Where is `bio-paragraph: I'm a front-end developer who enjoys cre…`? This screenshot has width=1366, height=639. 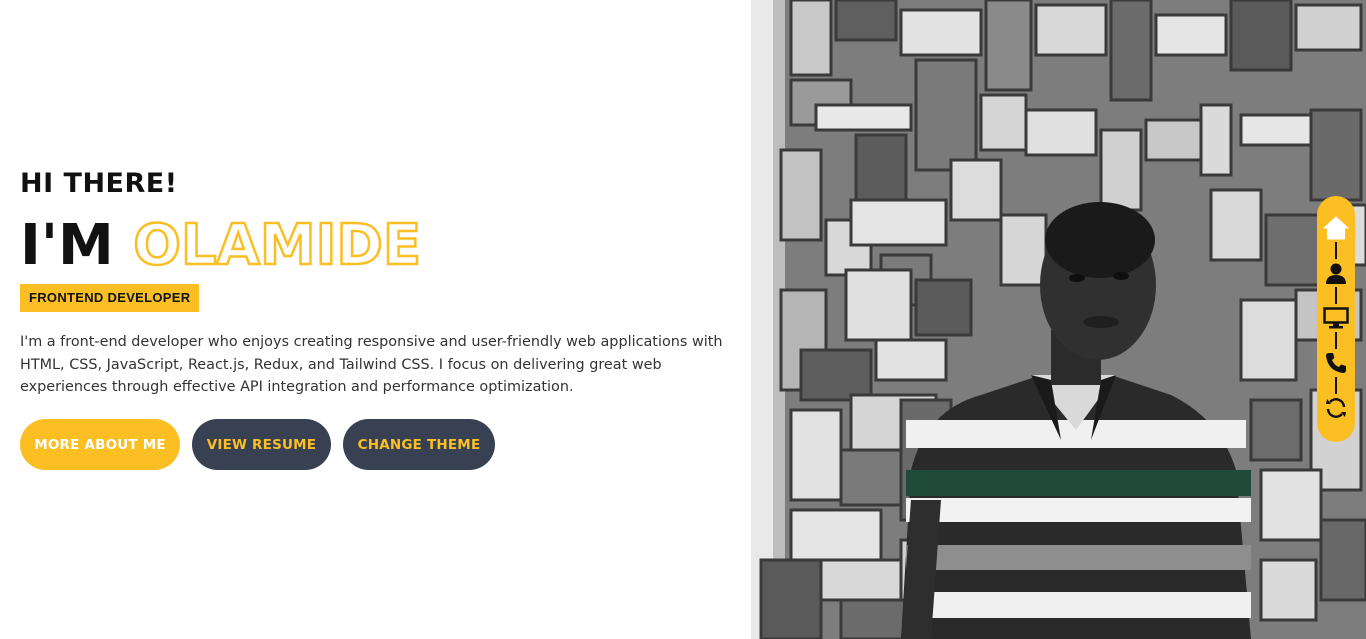
bio-paragraph: I'm a front-end developer who enjoys cre… is located at coordinates (371, 364).